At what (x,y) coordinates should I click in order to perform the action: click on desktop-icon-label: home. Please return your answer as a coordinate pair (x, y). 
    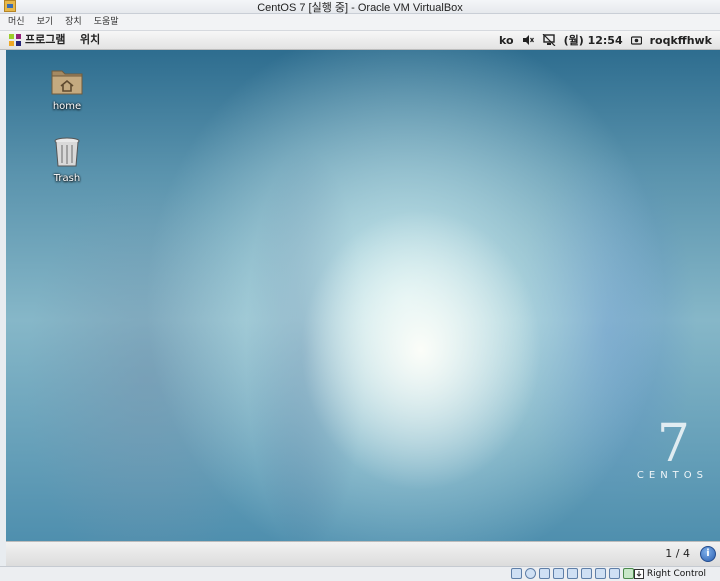
    Looking at the image, I should click on (67, 106).